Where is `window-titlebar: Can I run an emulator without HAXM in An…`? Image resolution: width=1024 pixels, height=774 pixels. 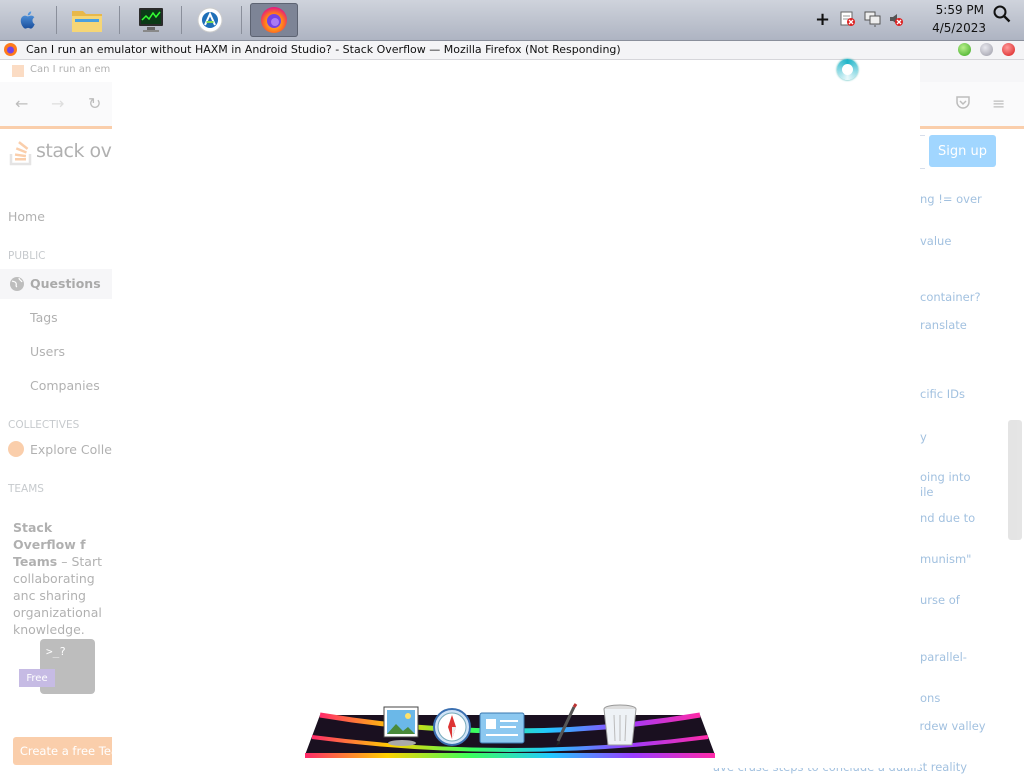
window-titlebar: Can I run an emulator without HAXM in An… is located at coordinates (512, 50).